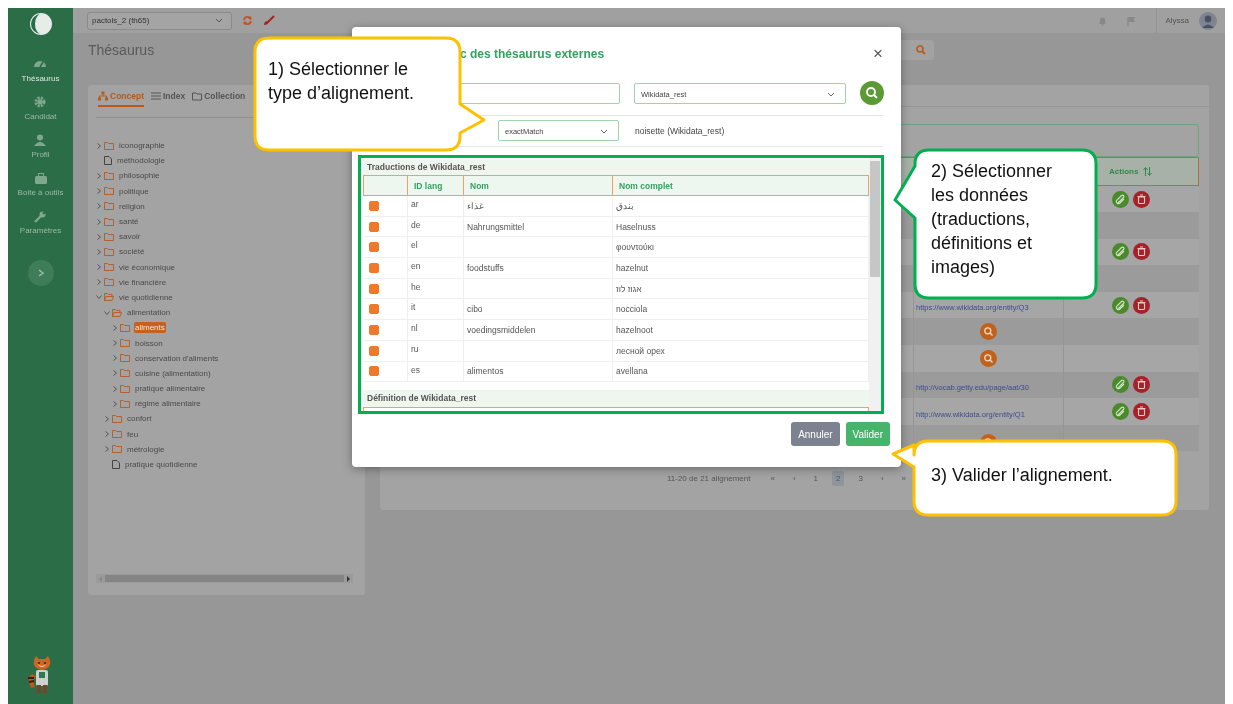 The height and width of the screenshot is (704, 1233). What do you see at coordinates (872, 93) in the screenshot?
I see `search-button` at bounding box center [872, 93].